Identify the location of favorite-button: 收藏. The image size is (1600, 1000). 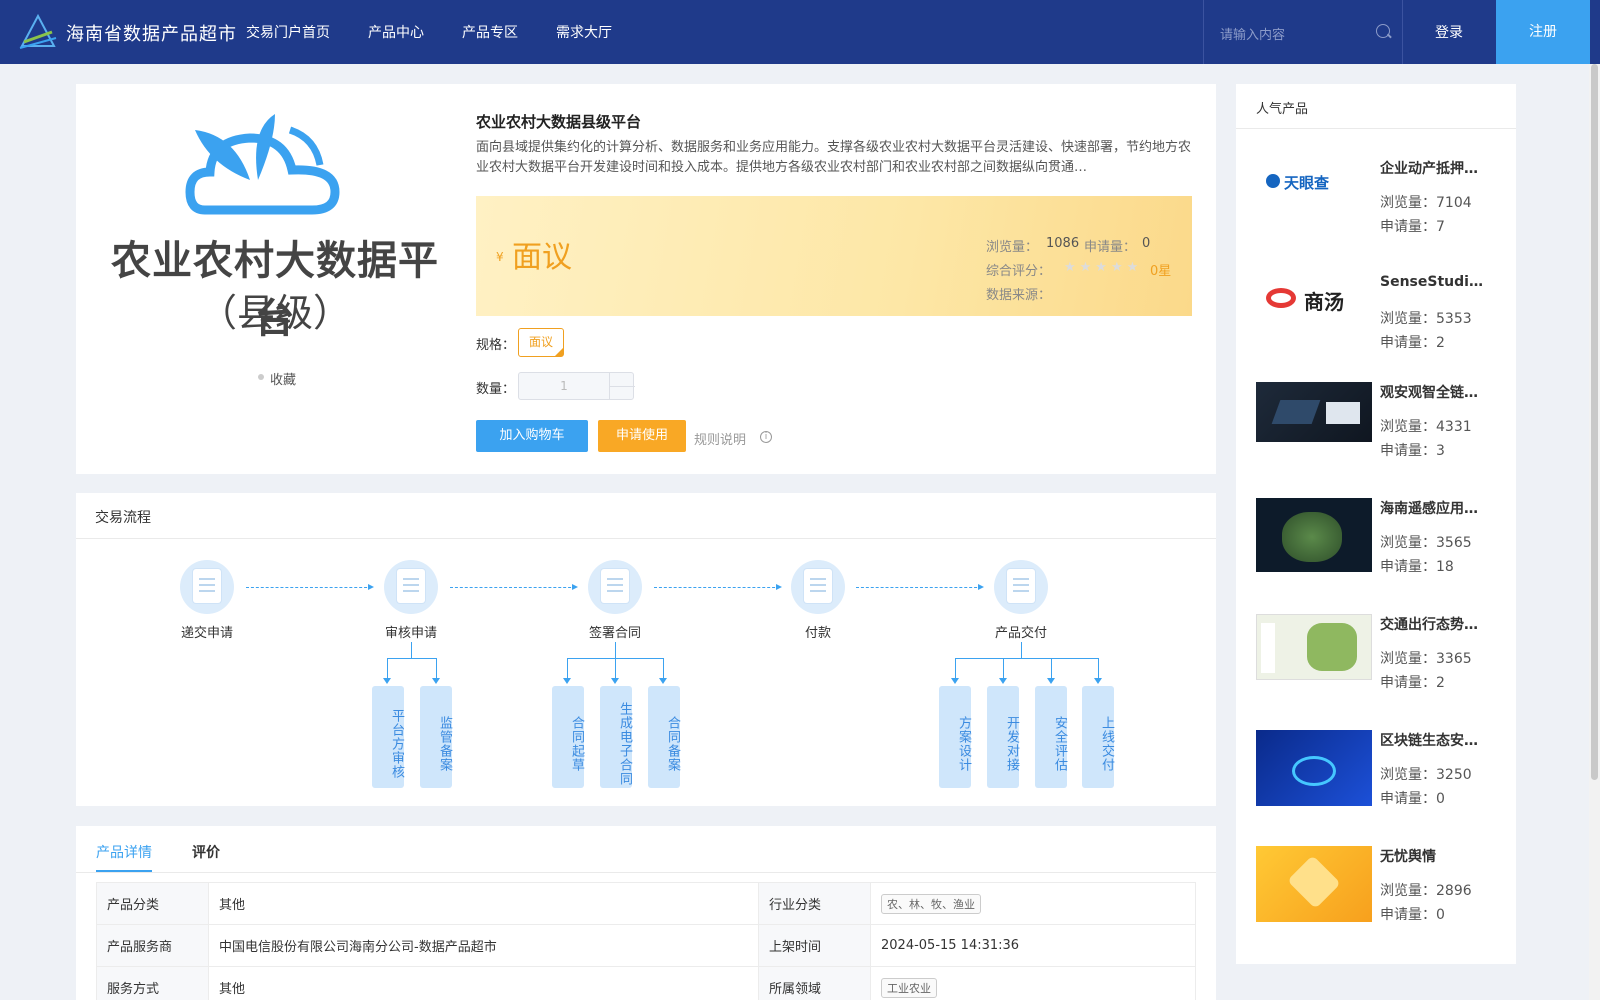
(283, 378).